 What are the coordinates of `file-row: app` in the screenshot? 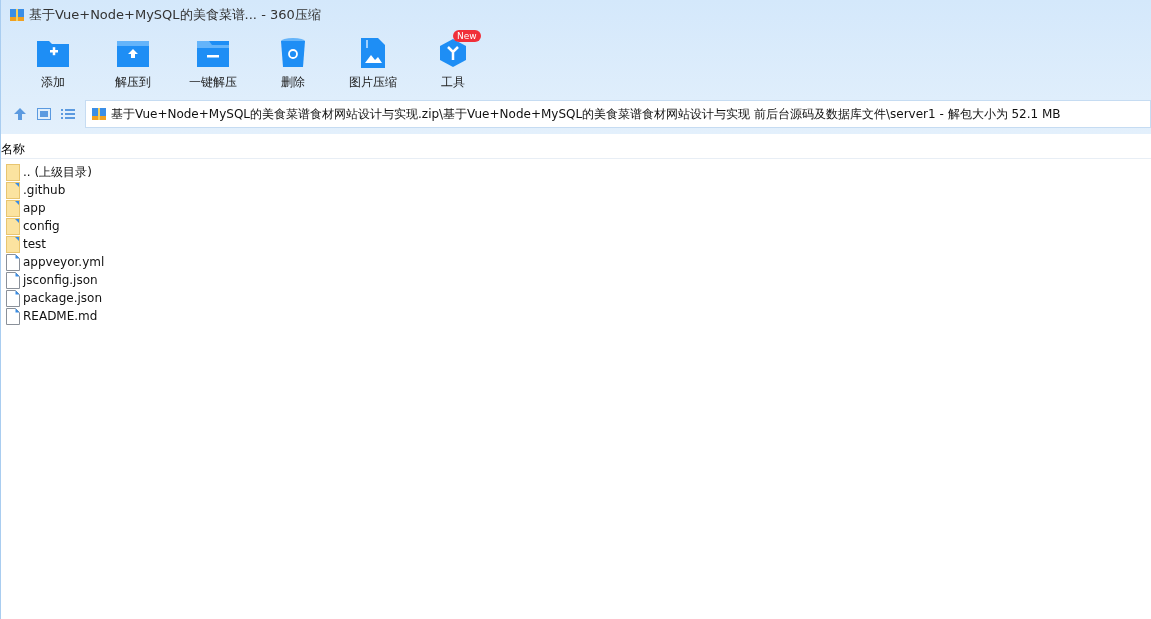 It's located at (576, 208).